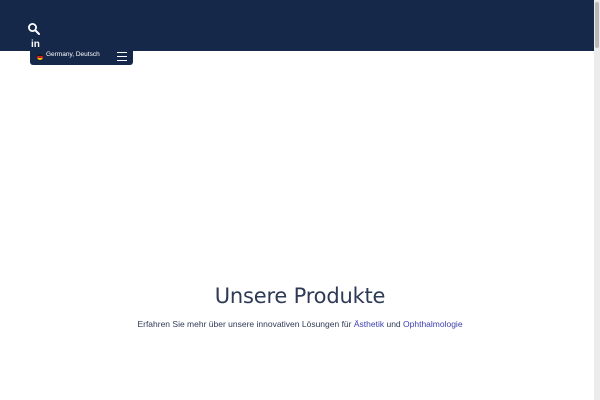 This screenshot has width=600, height=400. What do you see at coordinates (73, 54) in the screenshot?
I see `locale-label: Germany, Deutsch` at bounding box center [73, 54].